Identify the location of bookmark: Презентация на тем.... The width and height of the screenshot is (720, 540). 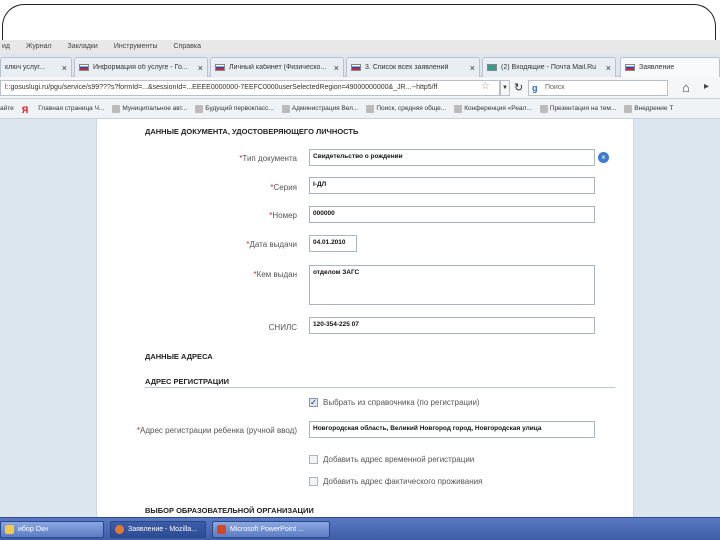
(578, 108).